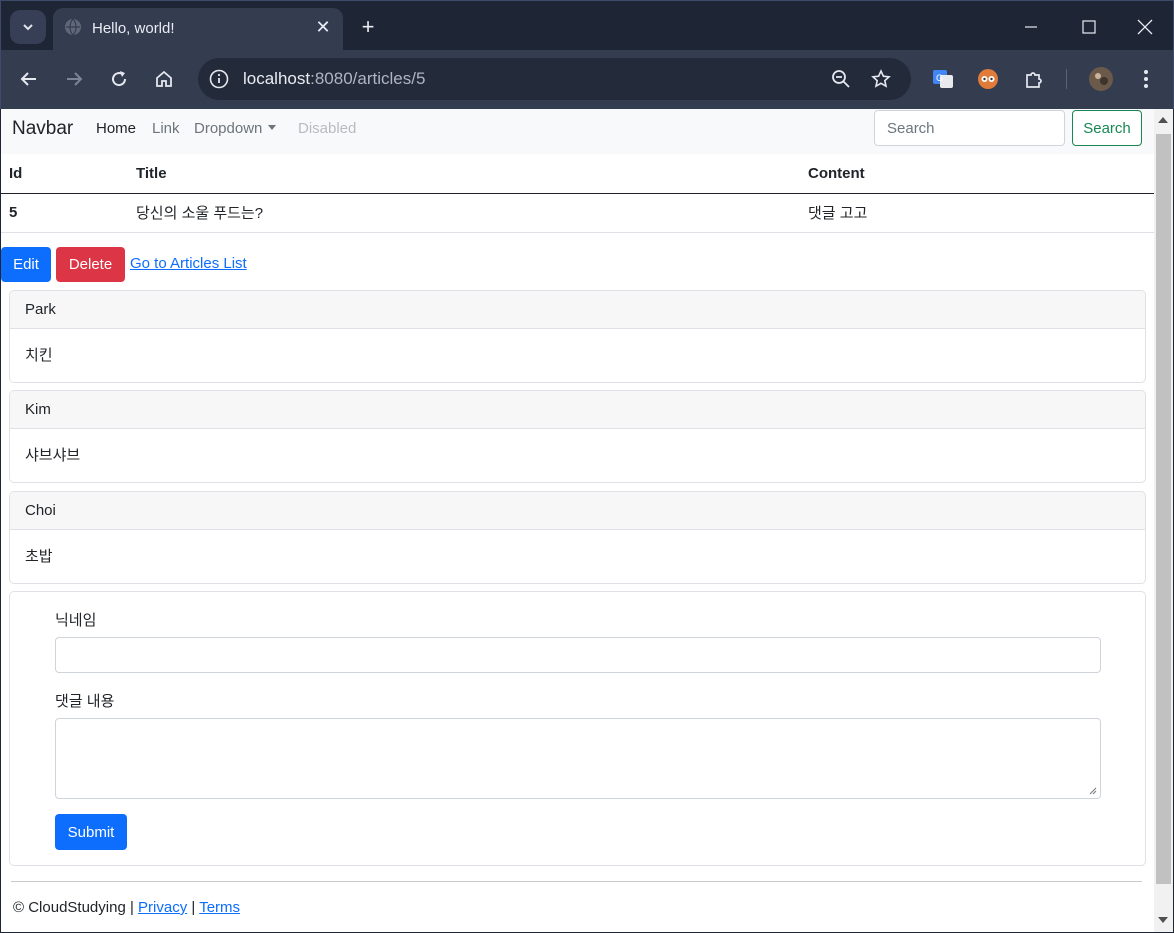  I want to click on comment-nickname: Choi, so click(577, 511).